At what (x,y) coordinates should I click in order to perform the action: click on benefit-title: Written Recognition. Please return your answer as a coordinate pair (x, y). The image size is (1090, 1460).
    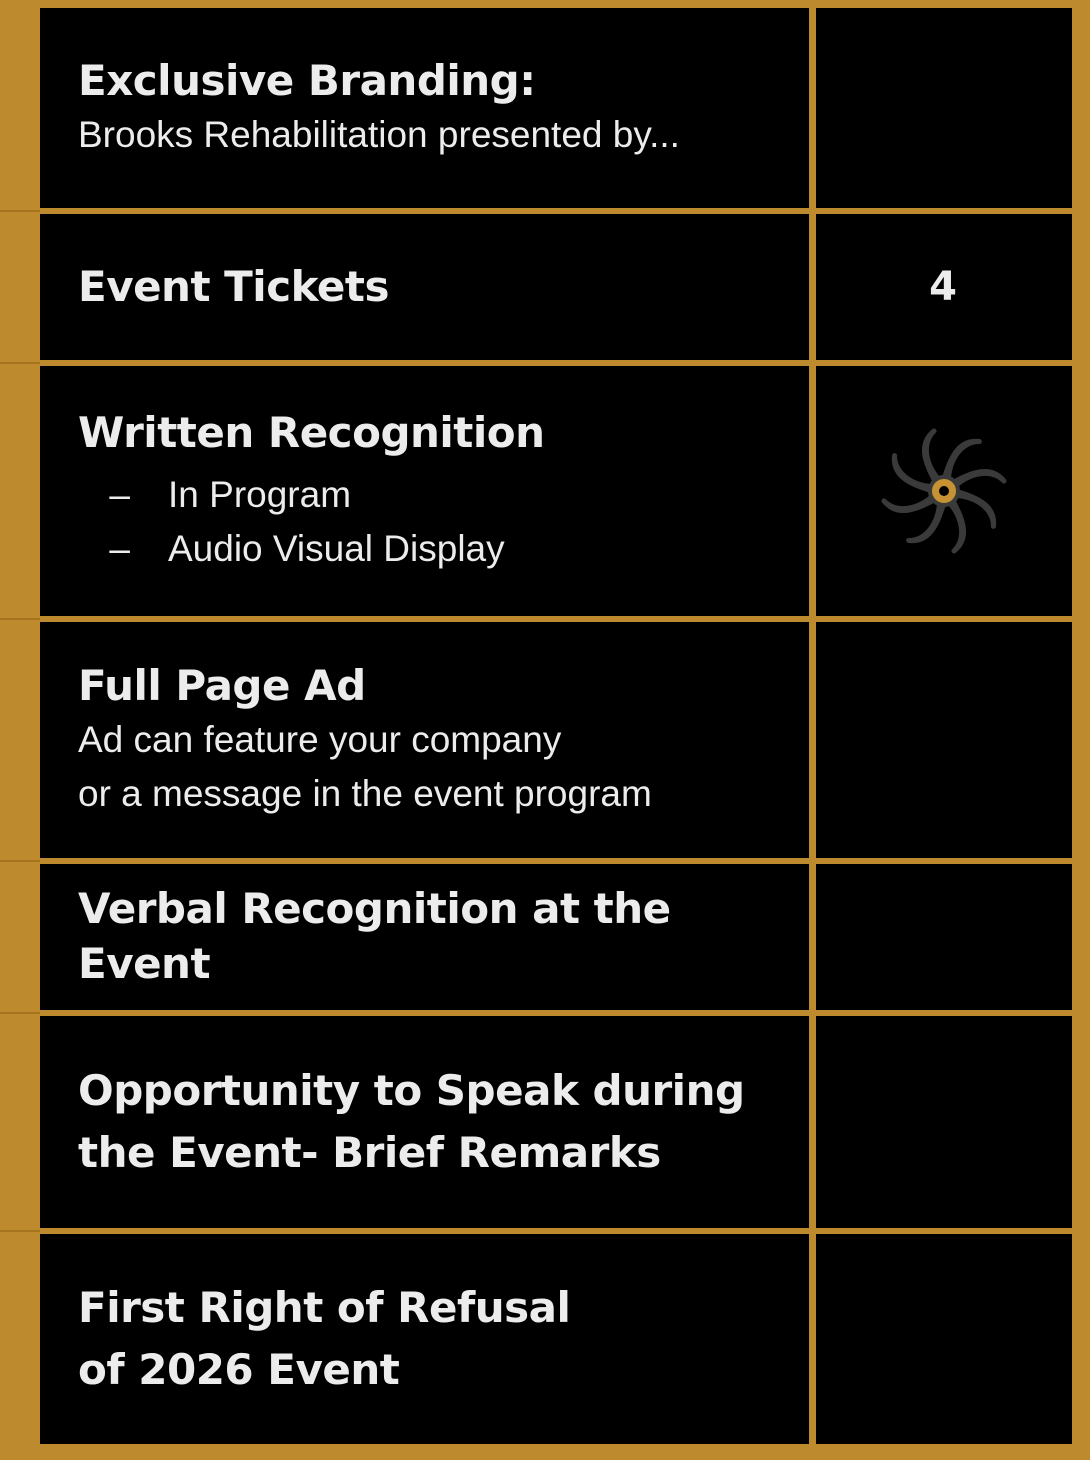
    Looking at the image, I should click on (311, 432).